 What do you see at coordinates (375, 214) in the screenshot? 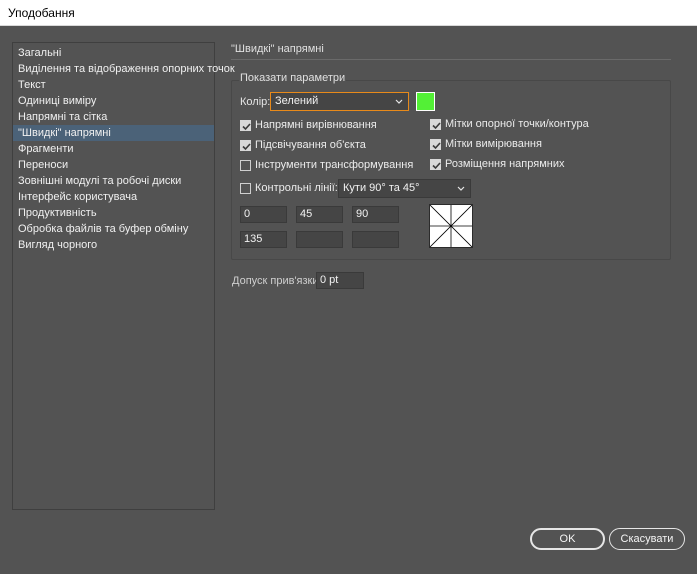
I see `angle-field-3: 90` at bounding box center [375, 214].